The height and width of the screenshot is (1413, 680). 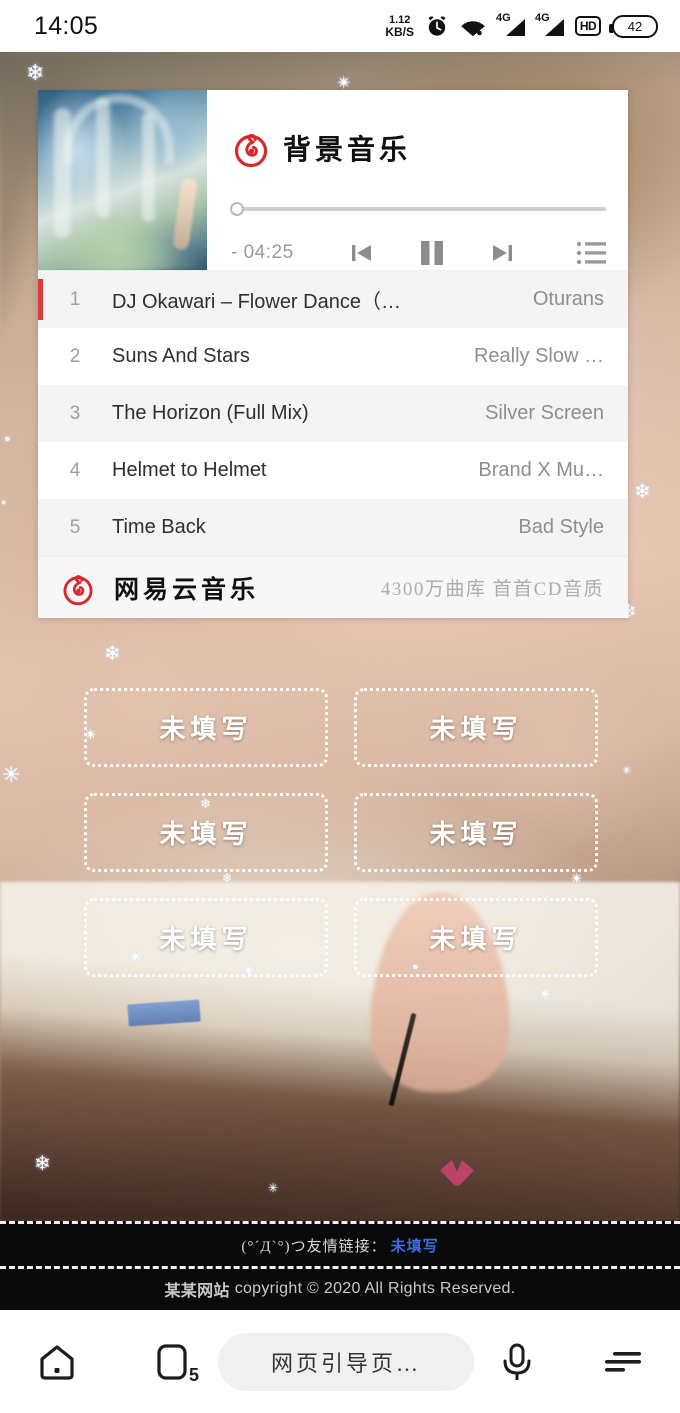 I want to click on signal-4g-sim1: 4G, so click(x=510, y=24).